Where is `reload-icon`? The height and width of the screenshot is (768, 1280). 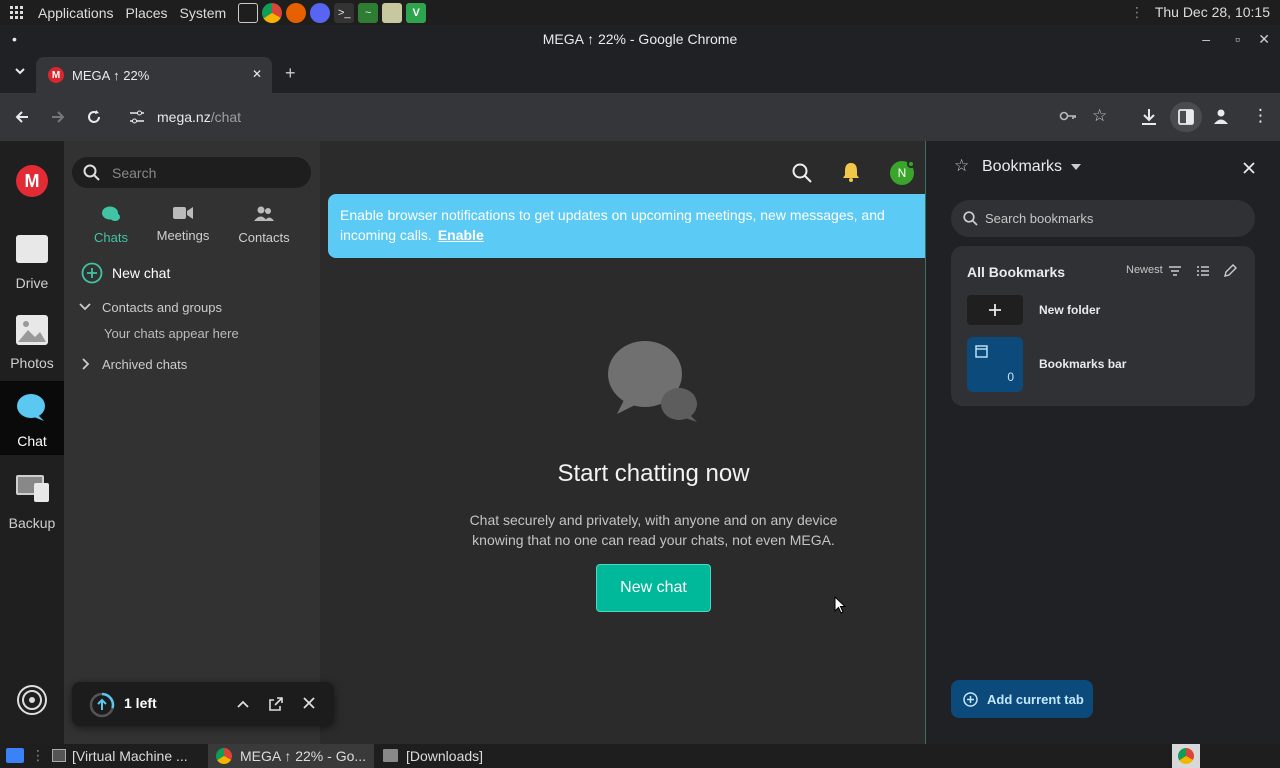 reload-icon is located at coordinates (94, 117).